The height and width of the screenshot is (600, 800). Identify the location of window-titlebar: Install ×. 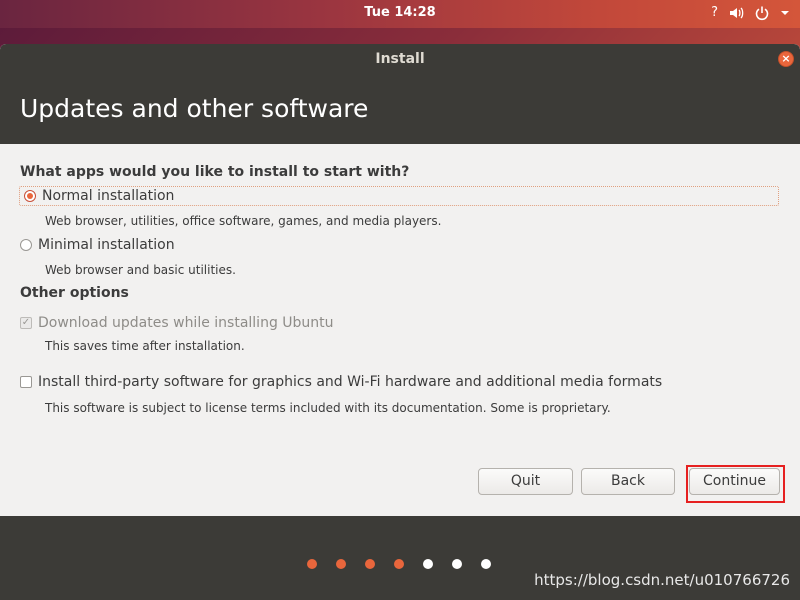
(400, 59).